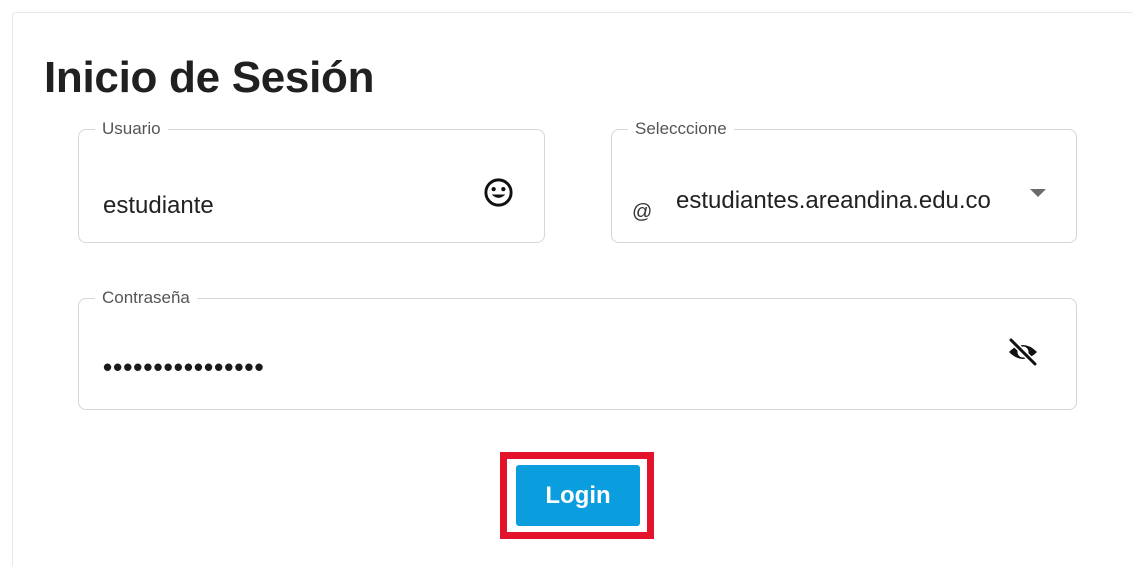  What do you see at coordinates (498, 192) in the screenshot?
I see `smiley-icon` at bounding box center [498, 192].